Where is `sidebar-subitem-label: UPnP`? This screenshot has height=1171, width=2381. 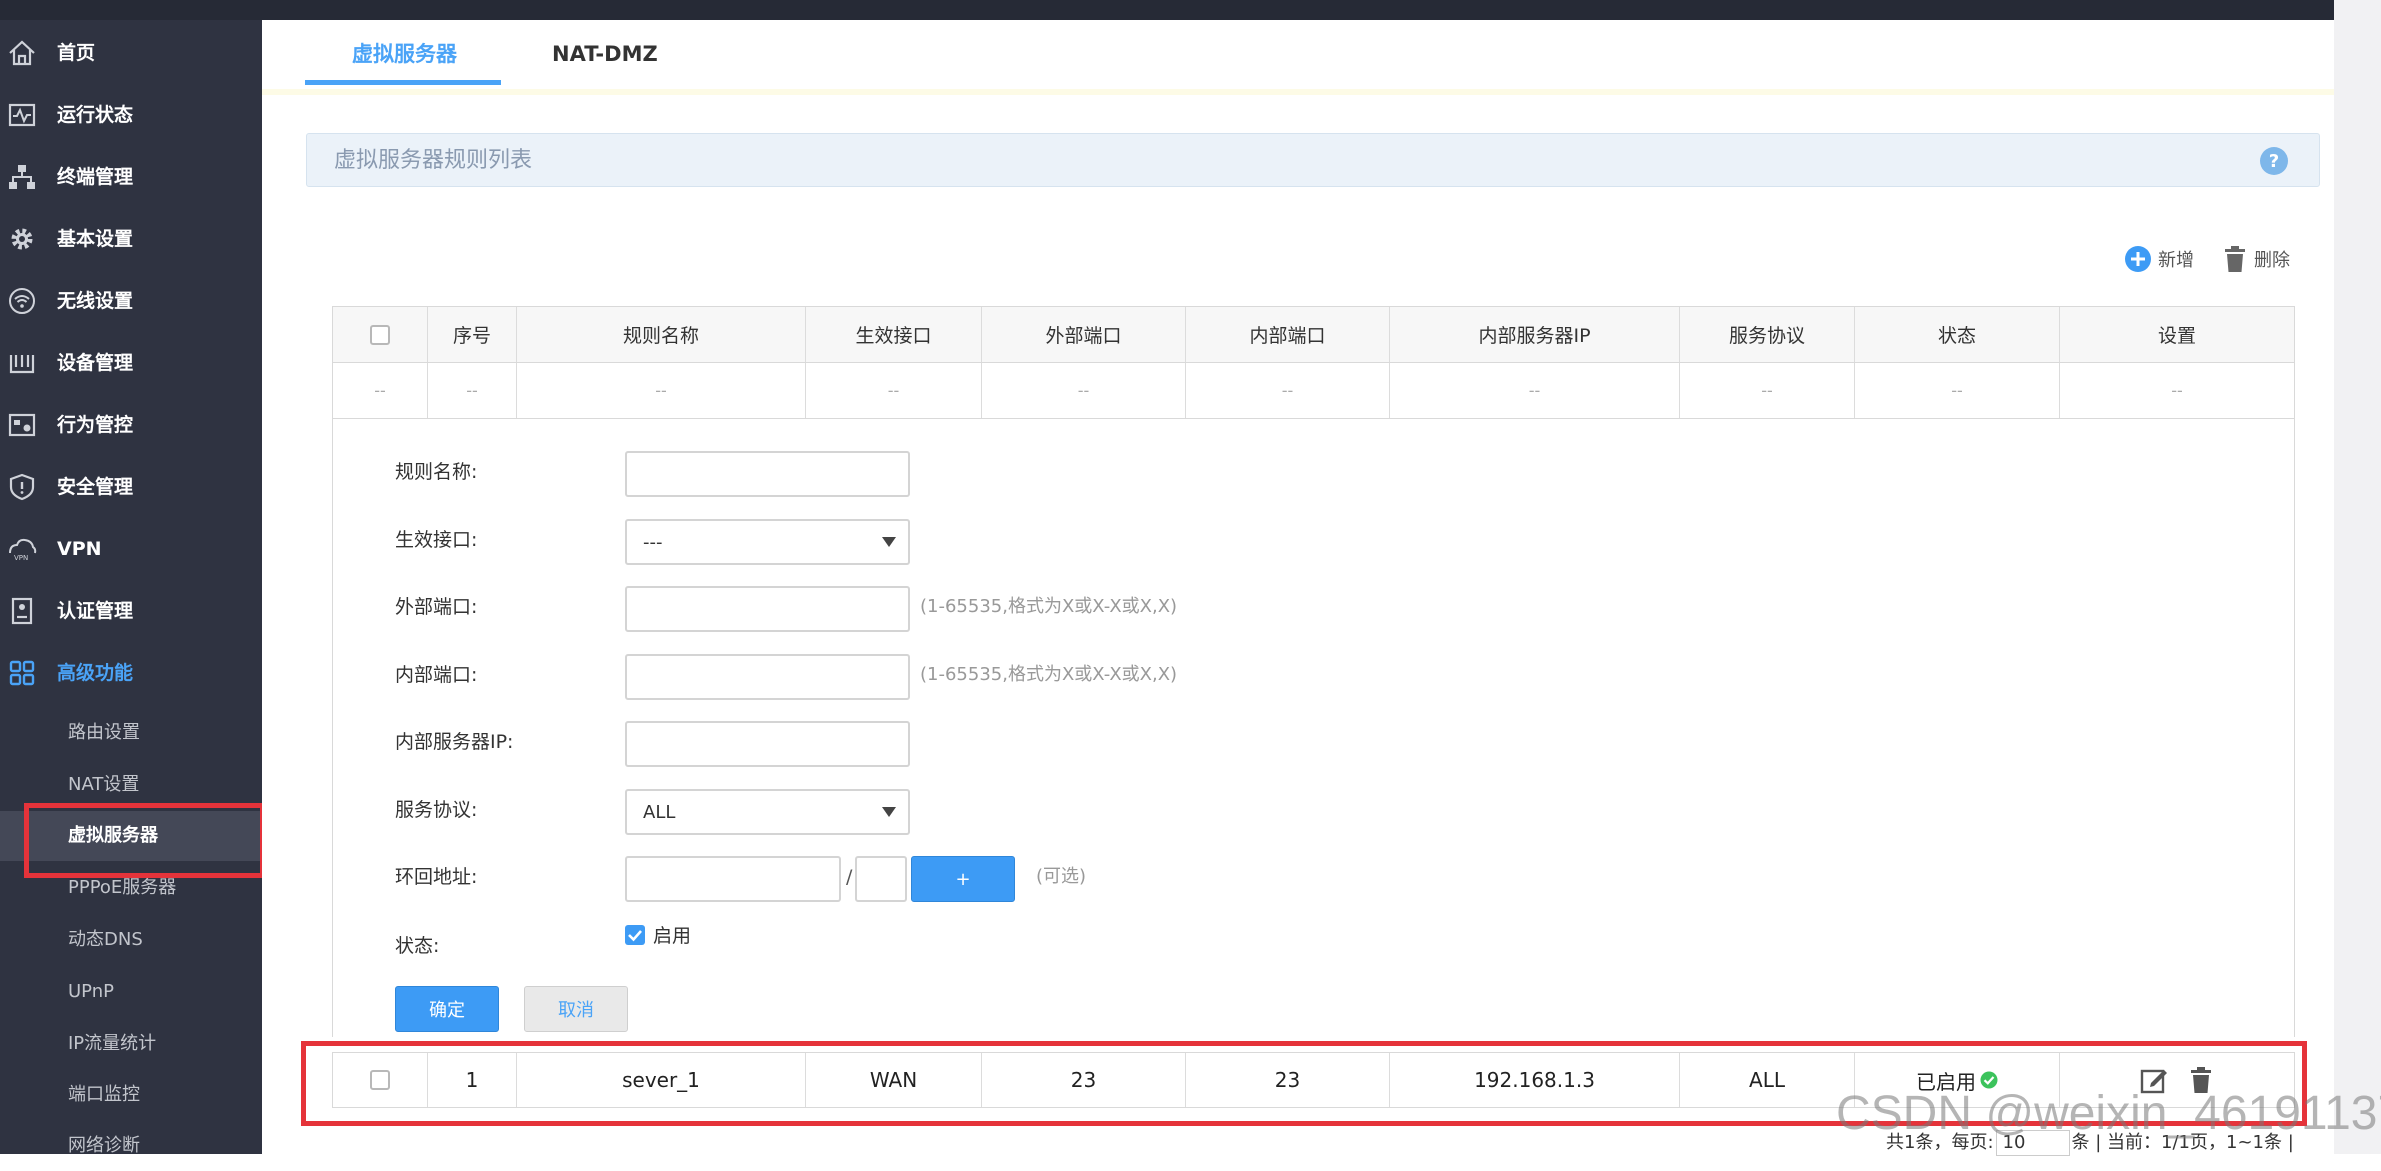
sidebar-subitem-label: UPnP is located at coordinates (91, 991).